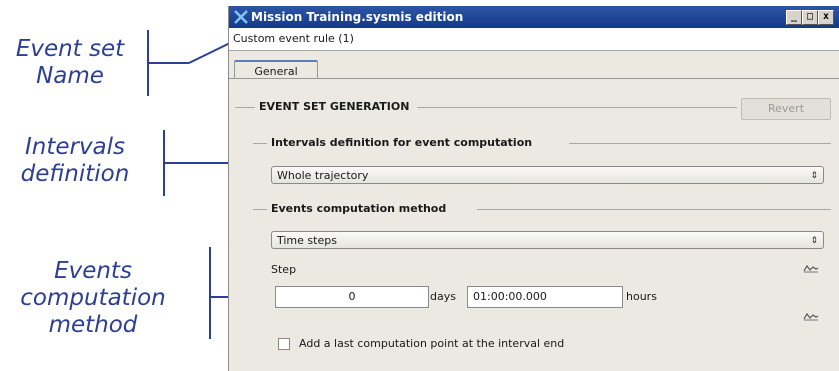 This screenshot has height=371, width=839. What do you see at coordinates (93, 325) in the screenshot?
I see `annotation-events-line3: method` at bounding box center [93, 325].